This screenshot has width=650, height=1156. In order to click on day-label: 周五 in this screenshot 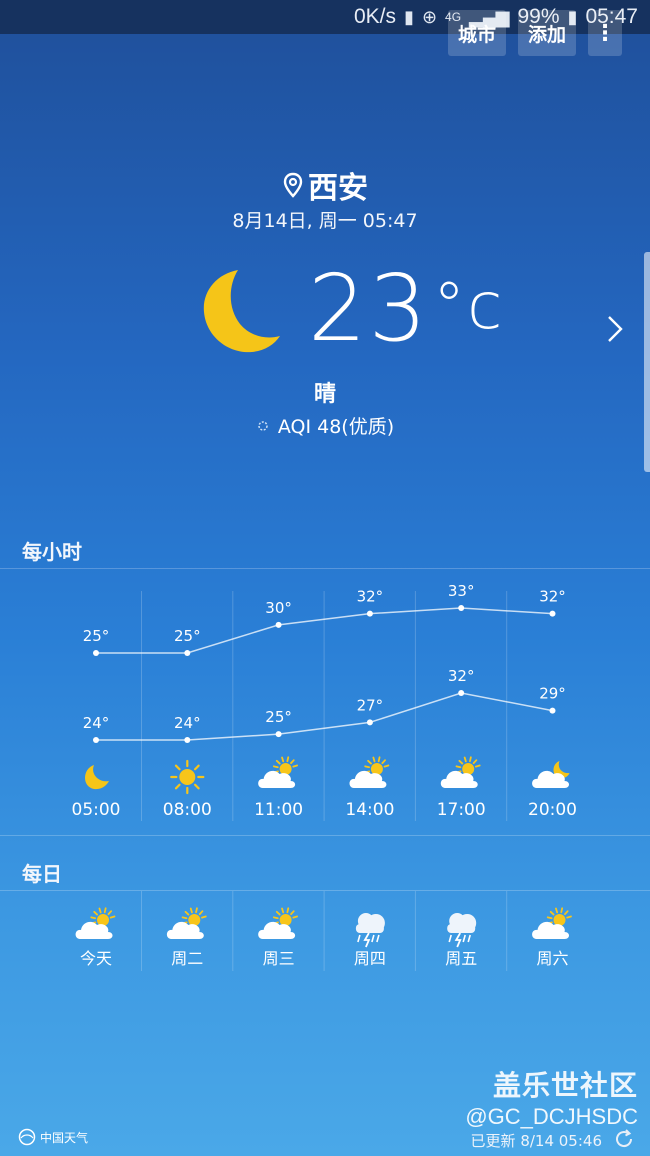, I will do `click(461, 958)`.